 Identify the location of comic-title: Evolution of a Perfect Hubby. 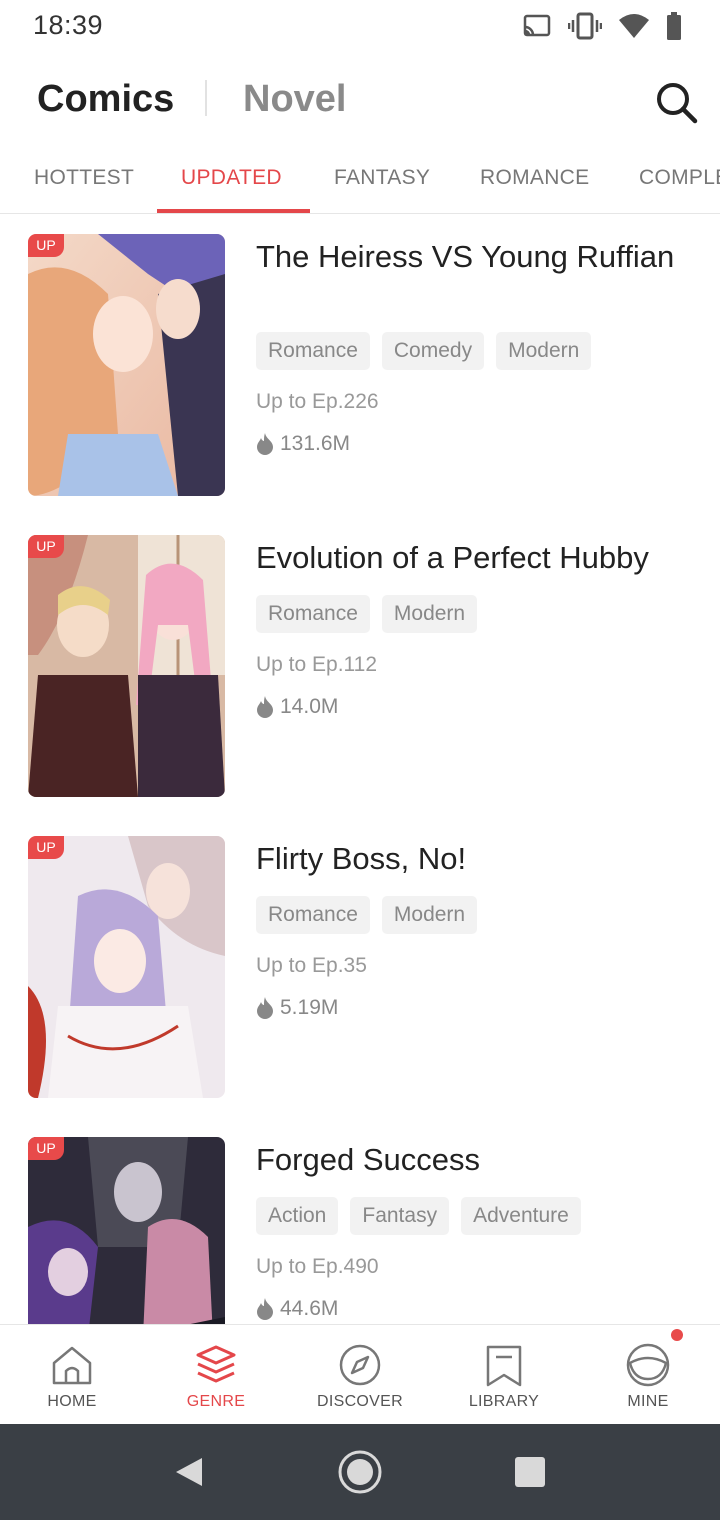
(476, 558).